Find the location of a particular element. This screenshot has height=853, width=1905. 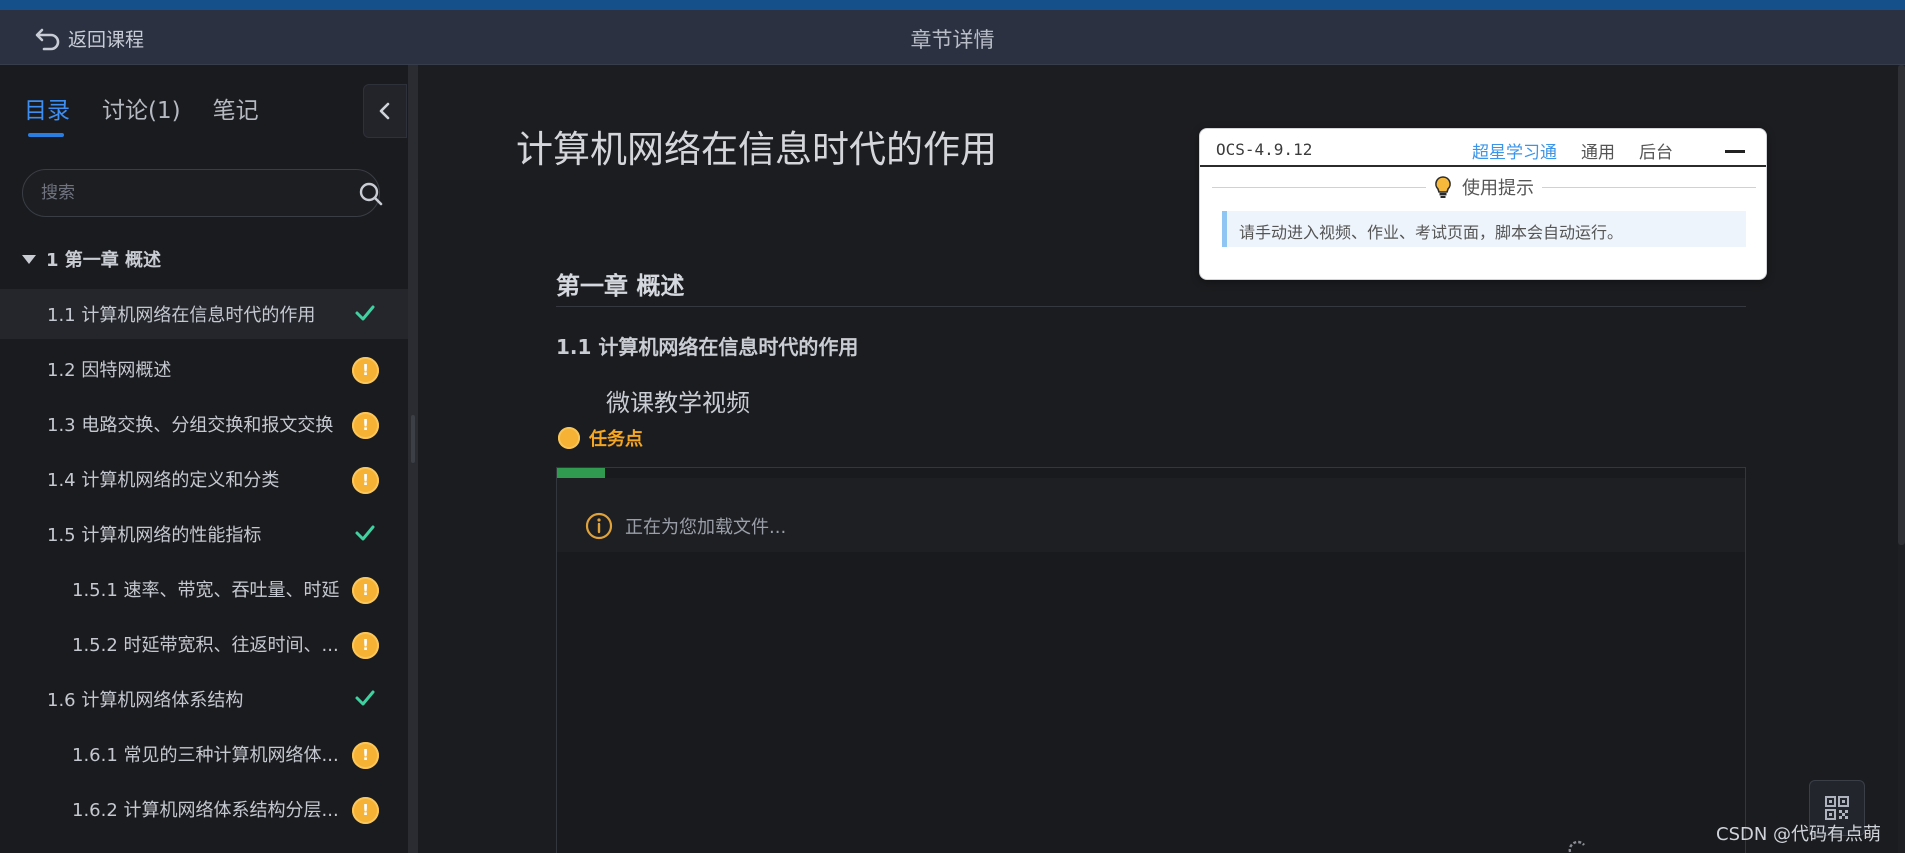

info-icon is located at coordinates (599, 526).